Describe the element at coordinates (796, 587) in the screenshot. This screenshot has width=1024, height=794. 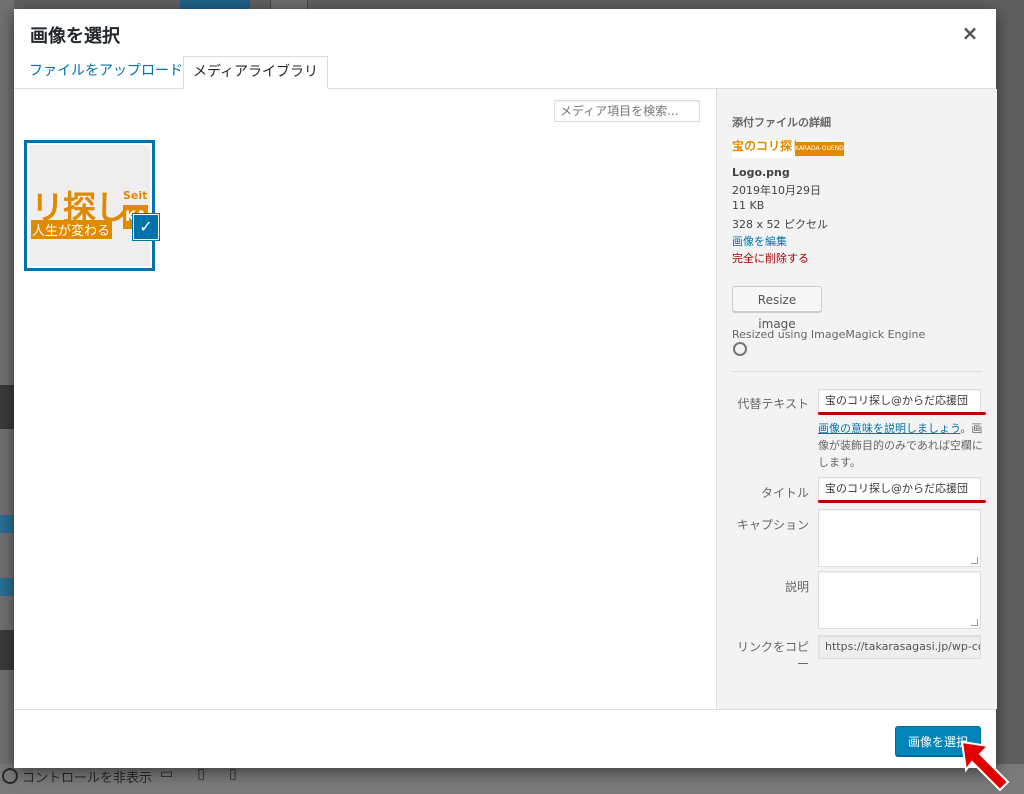
I see `description-label: 説明` at that location.